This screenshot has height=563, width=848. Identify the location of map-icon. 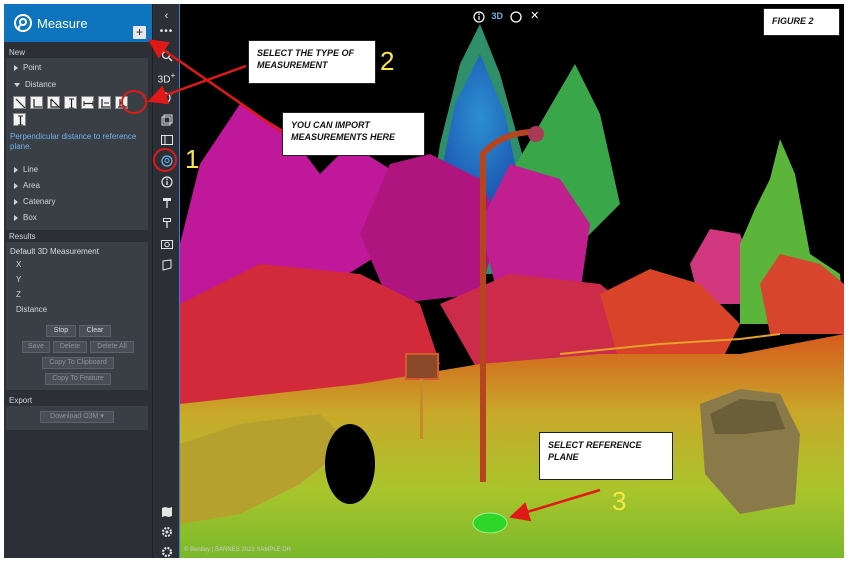
(166, 512).